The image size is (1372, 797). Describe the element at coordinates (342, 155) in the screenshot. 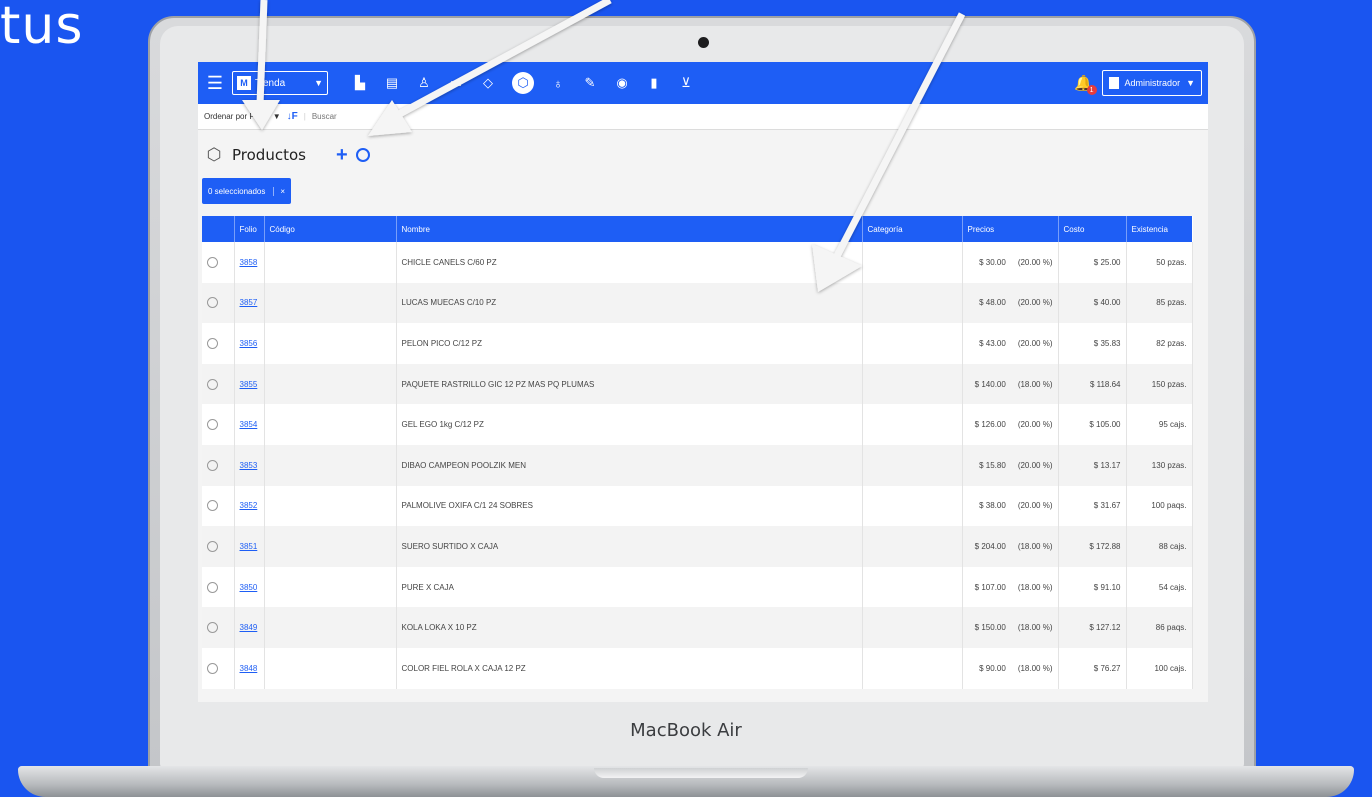

I see `add-product-button: +` at that location.